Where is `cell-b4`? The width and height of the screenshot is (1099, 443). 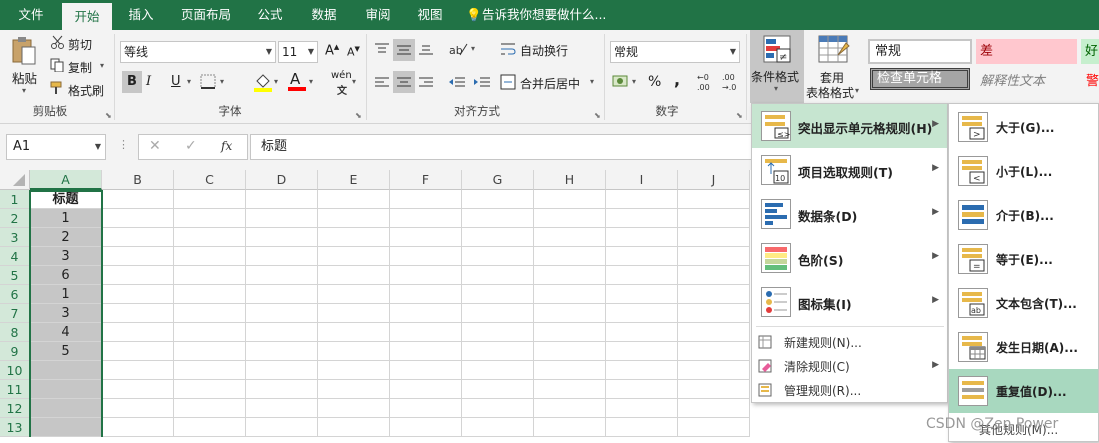
cell-b4 is located at coordinates (138, 256).